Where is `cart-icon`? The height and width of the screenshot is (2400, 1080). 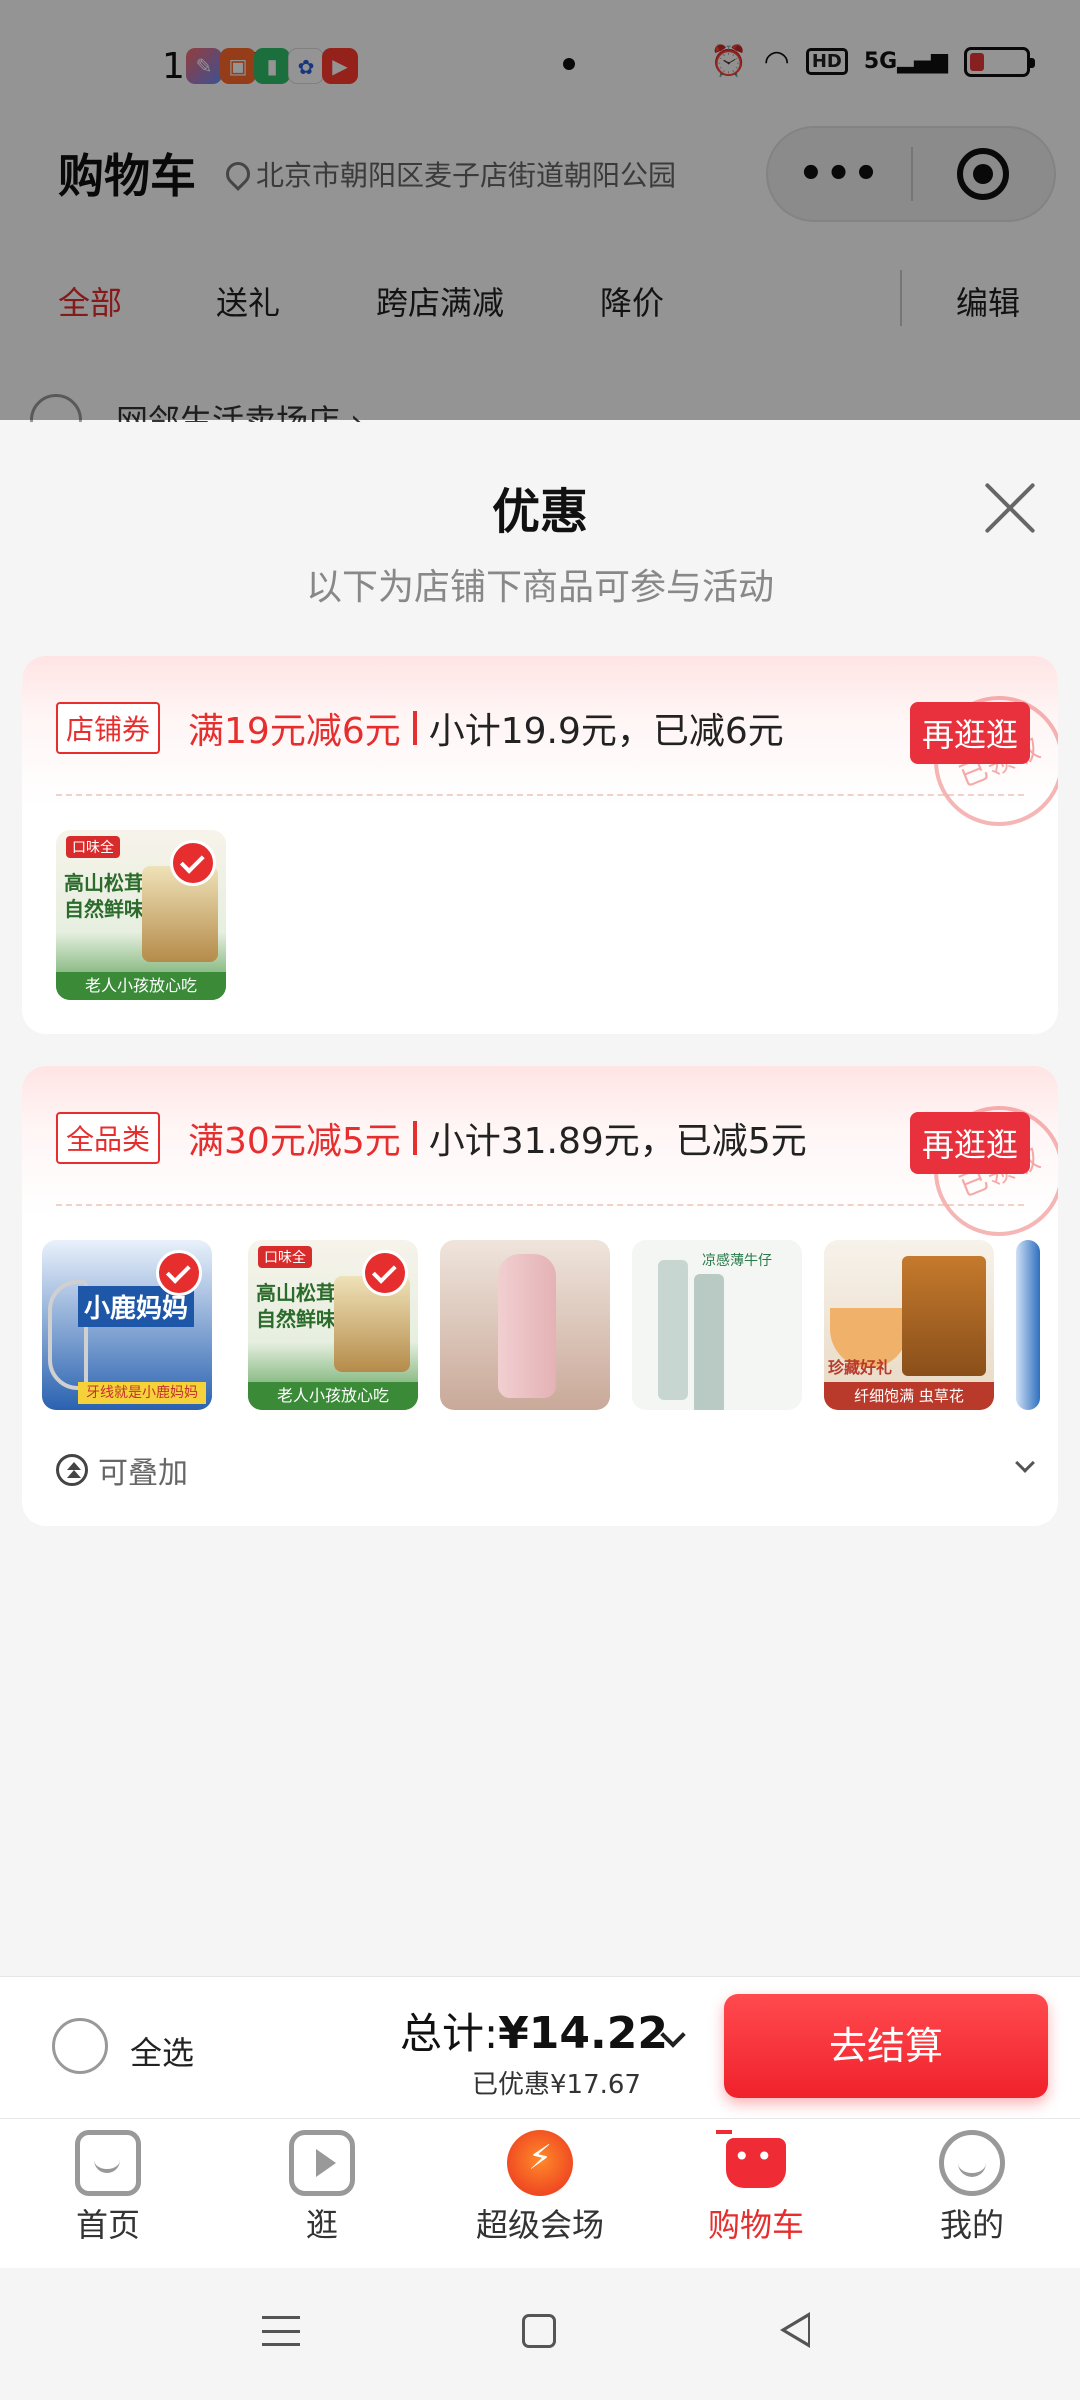 cart-icon is located at coordinates (751, 2159).